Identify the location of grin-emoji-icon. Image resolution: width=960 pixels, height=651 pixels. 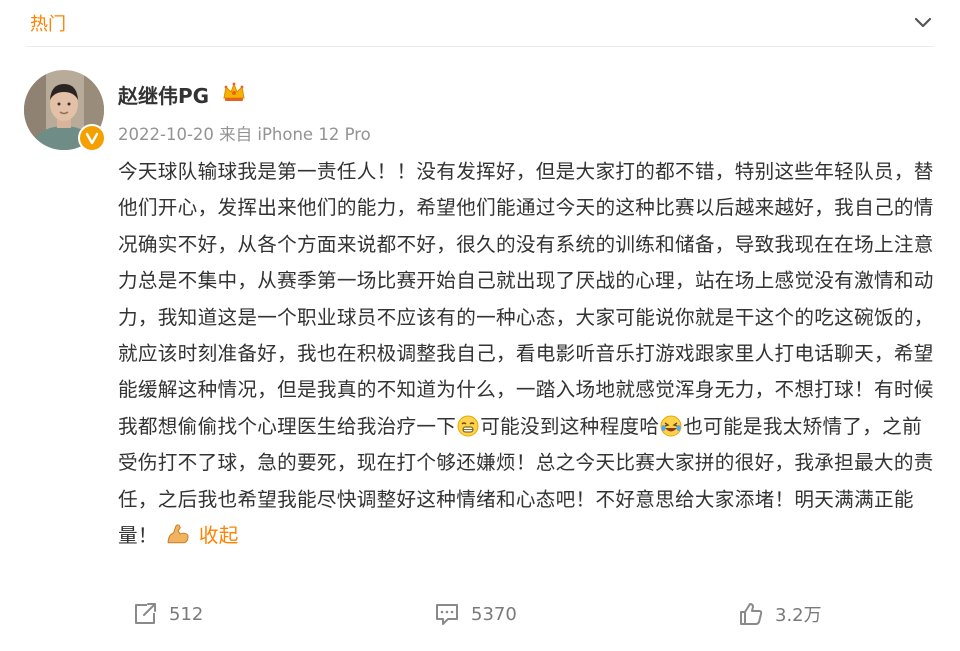
(468, 426).